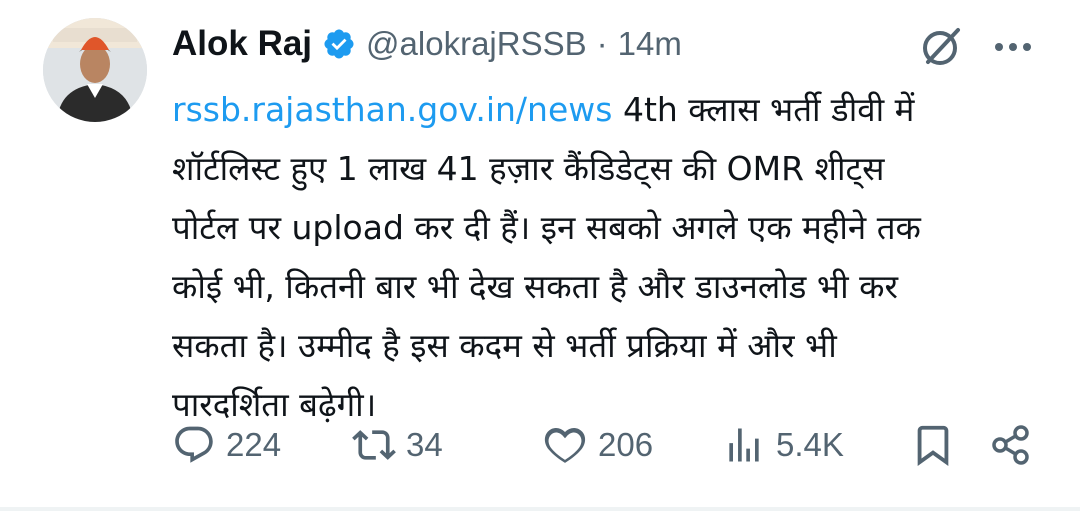 Image resolution: width=1080 pixels, height=511 pixels. Describe the element at coordinates (194, 445) in the screenshot. I see `reply-icon` at that location.